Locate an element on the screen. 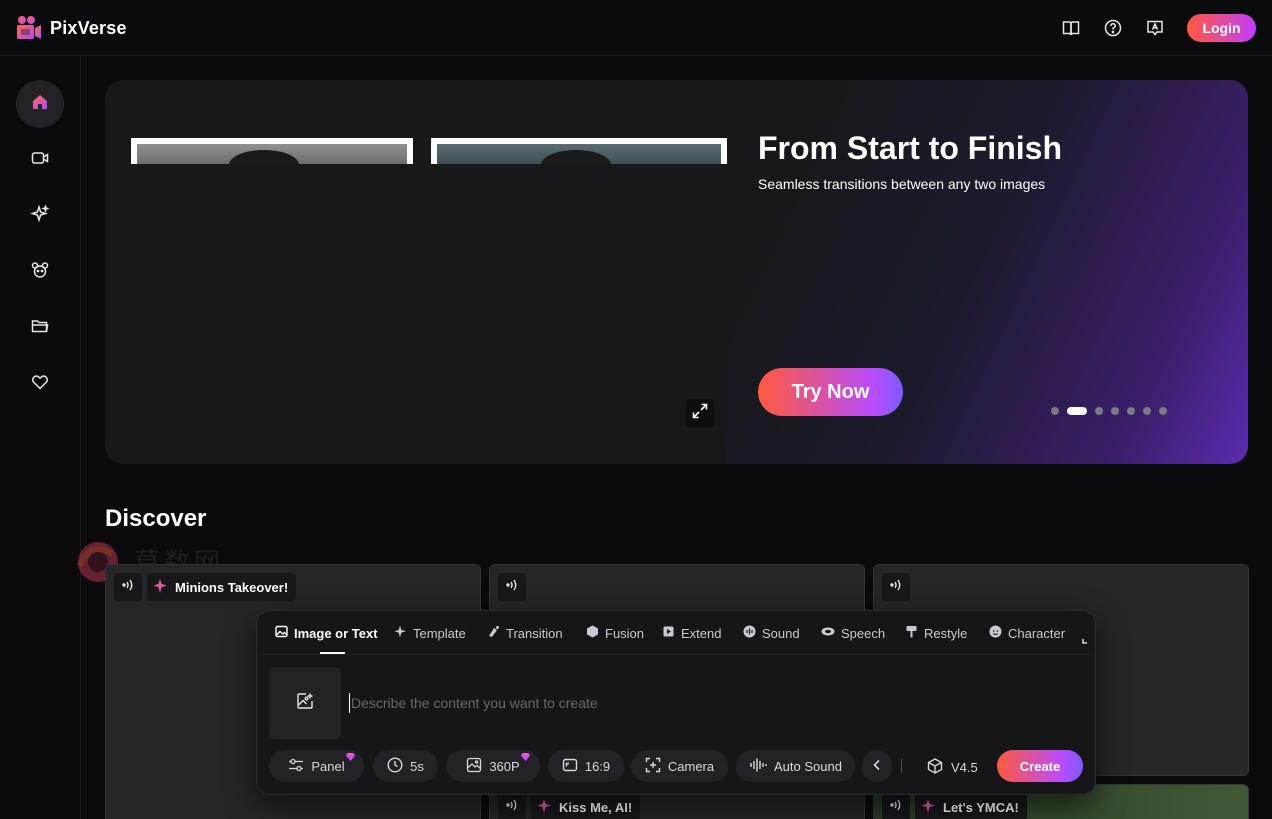 The width and height of the screenshot is (1272, 819). hero-title: From Start to Finish is located at coordinates (910, 148).